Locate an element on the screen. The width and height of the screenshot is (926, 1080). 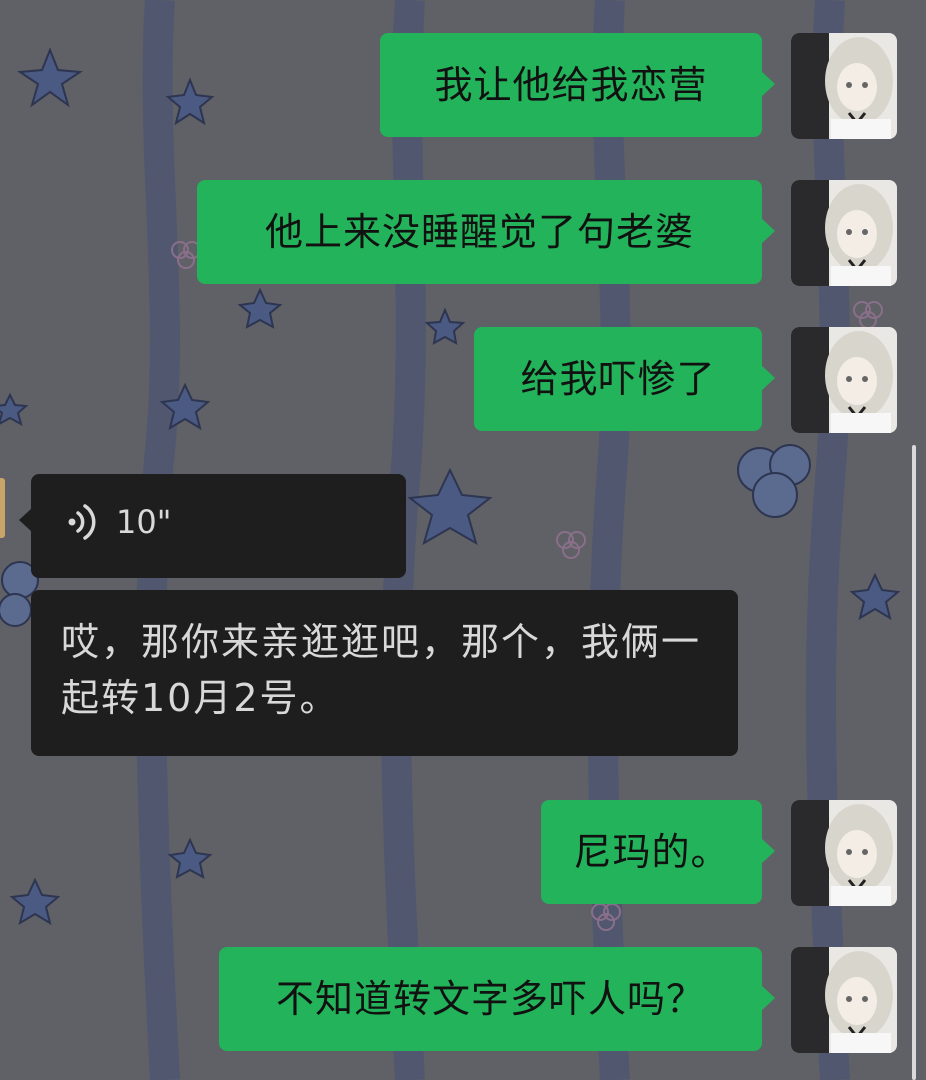
message-text: 不知道转文字多吓人吗？ is located at coordinates (490, 999).